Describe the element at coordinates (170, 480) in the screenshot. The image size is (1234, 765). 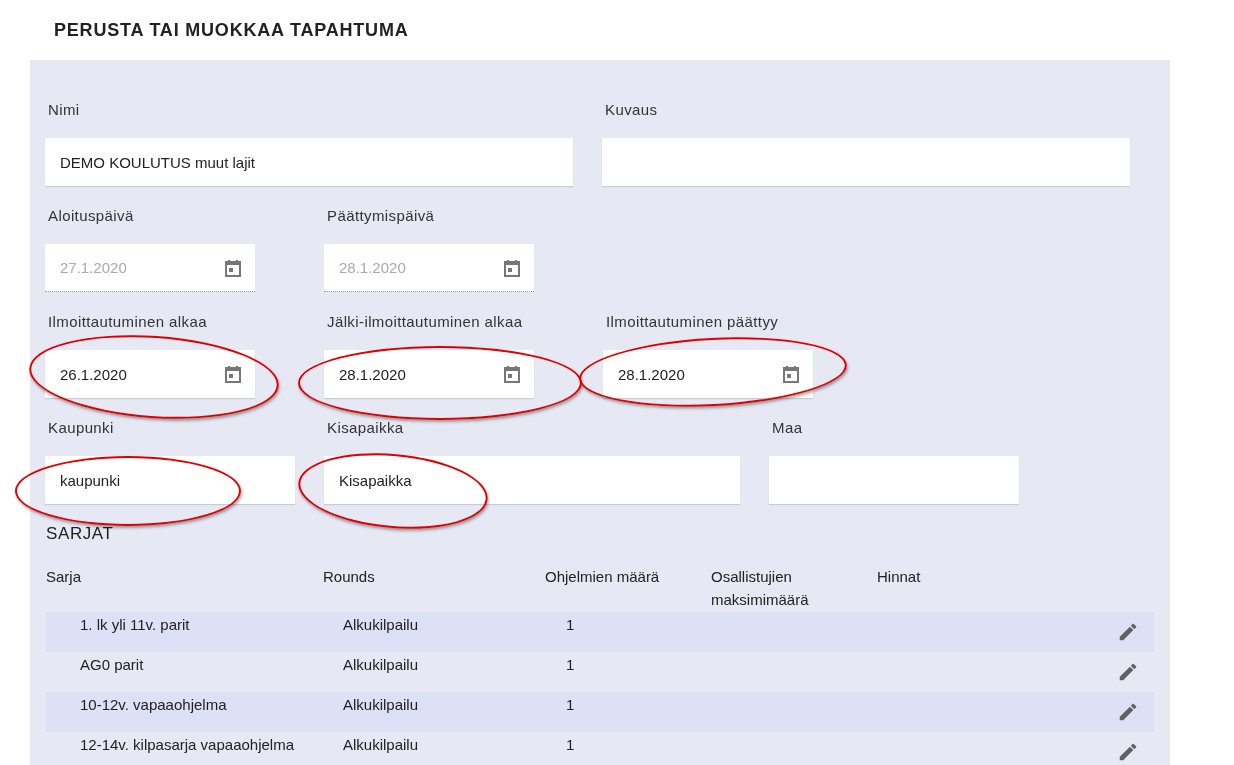
I see `text-field: kaupunki` at that location.